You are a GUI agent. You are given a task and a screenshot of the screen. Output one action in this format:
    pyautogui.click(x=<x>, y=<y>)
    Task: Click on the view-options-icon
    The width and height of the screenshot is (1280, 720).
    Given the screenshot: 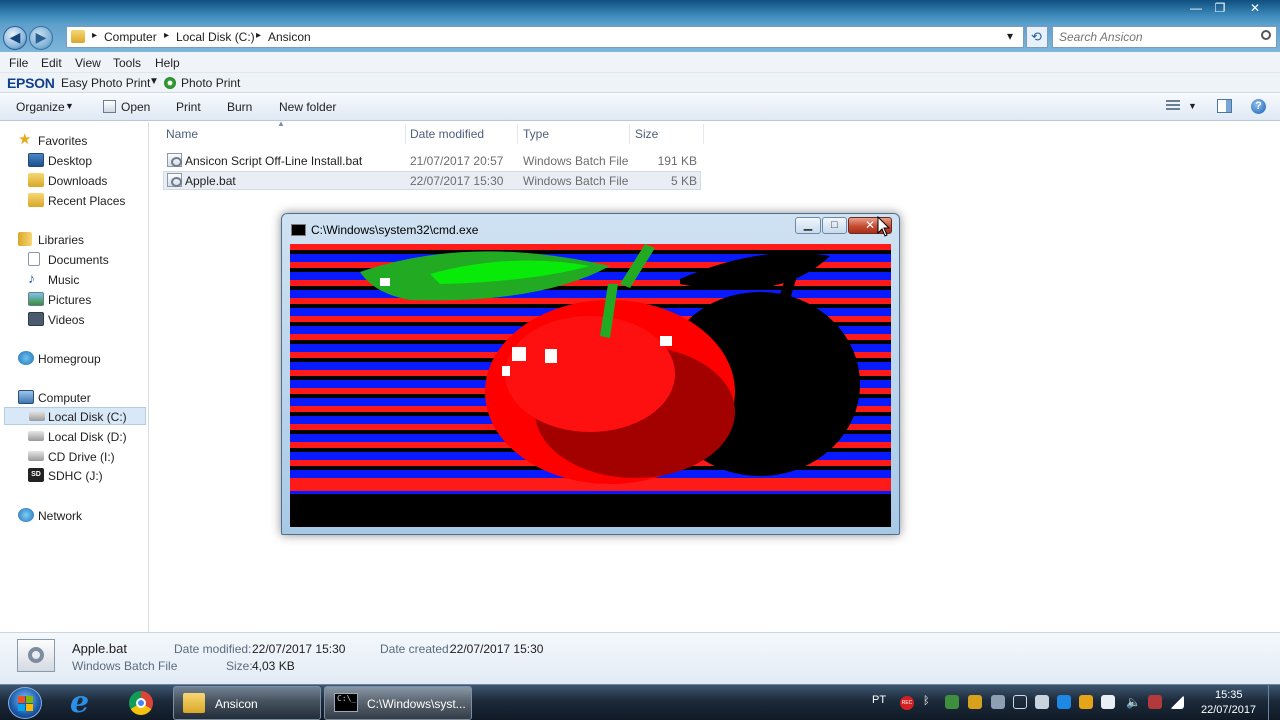 What is the action you would take?
    pyautogui.click(x=1173, y=106)
    